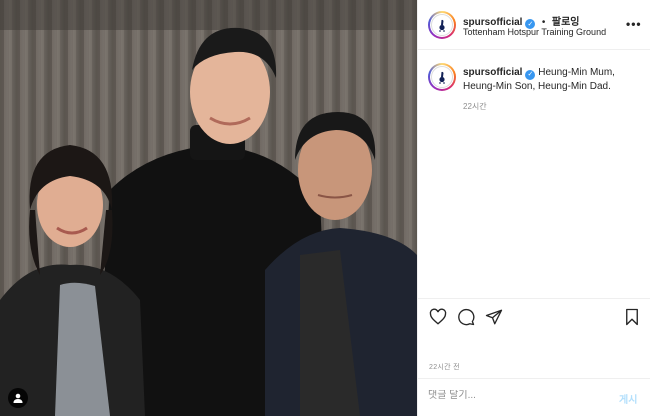 This screenshot has height=416, width=650. I want to click on heart-icon, so click(438, 319).